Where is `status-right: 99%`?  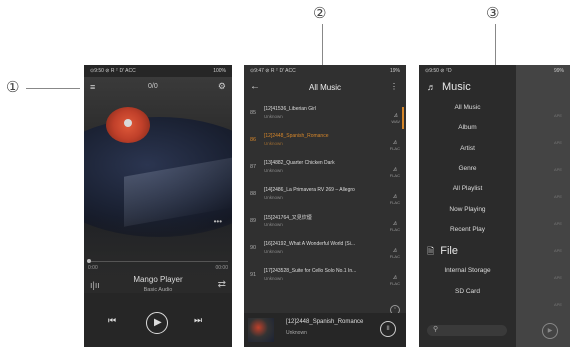 status-right: 99% is located at coordinates (558, 71).